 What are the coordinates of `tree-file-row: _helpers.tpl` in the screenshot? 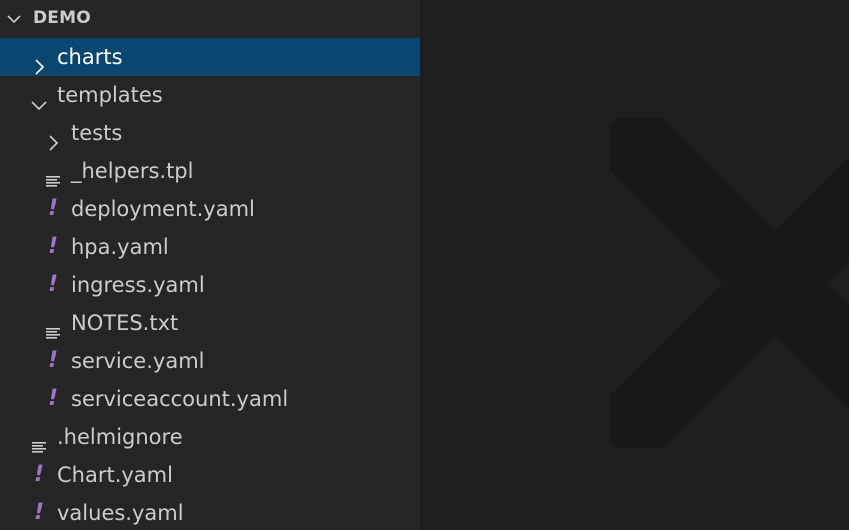 It's located at (210, 171).